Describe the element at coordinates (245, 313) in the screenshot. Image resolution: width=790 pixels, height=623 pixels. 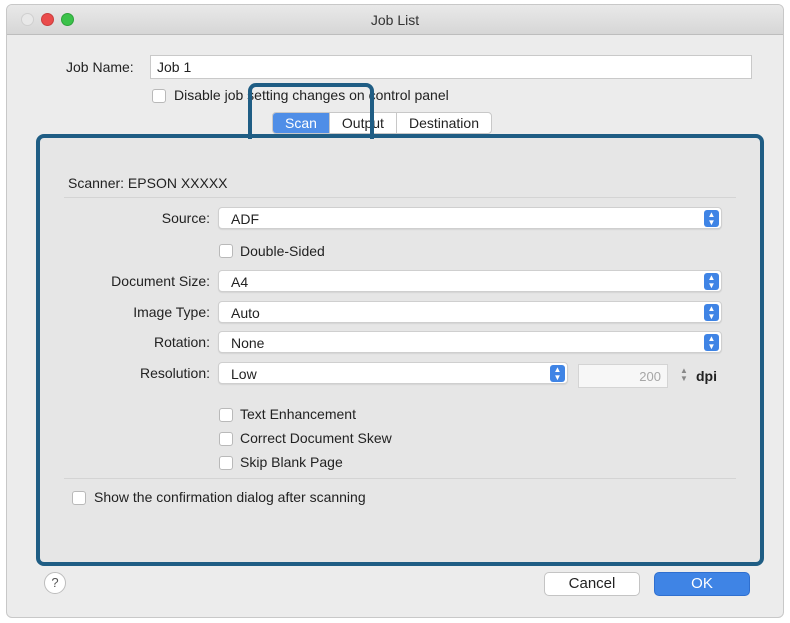
I see `image-type-value: Auto` at that location.